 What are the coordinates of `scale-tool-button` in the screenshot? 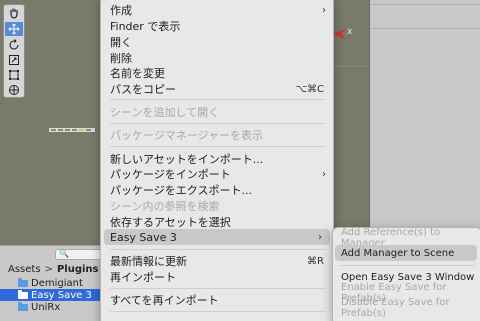 It's located at (14, 60).